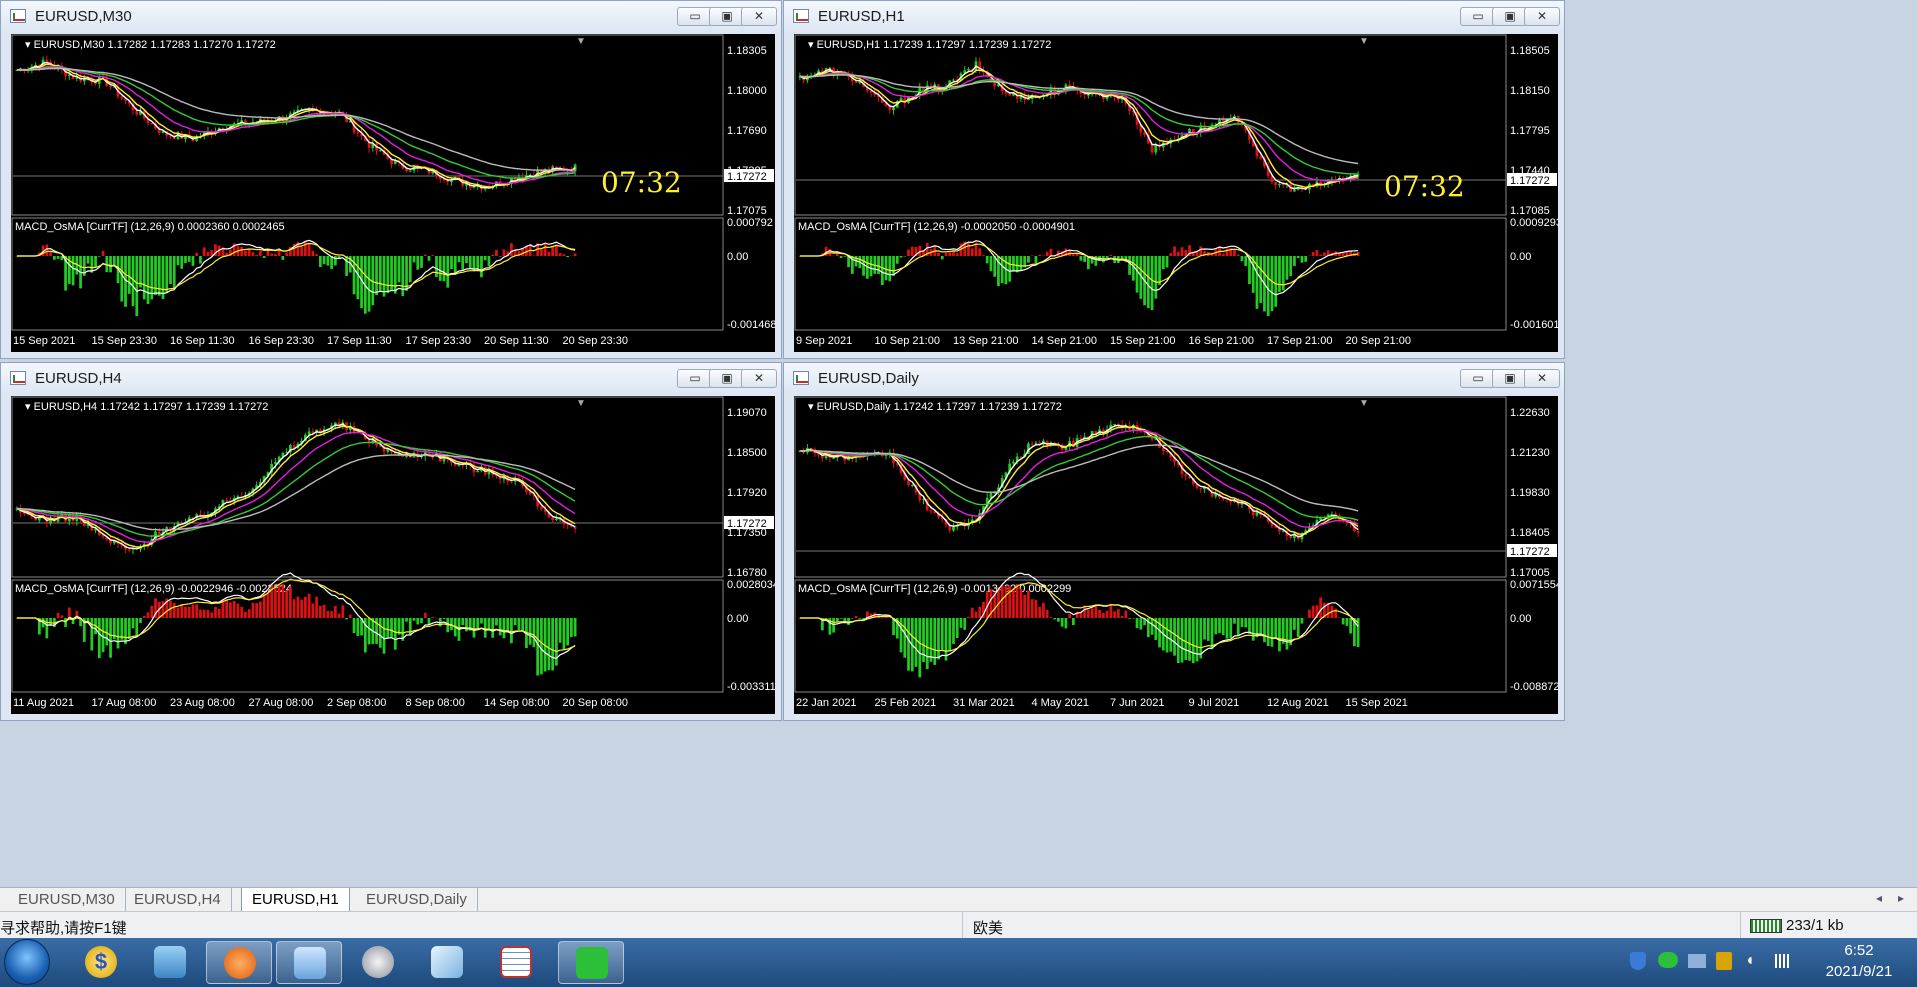 The width and height of the screenshot is (1917, 987). I want to click on taskbar-app-wechat, so click(591, 962).